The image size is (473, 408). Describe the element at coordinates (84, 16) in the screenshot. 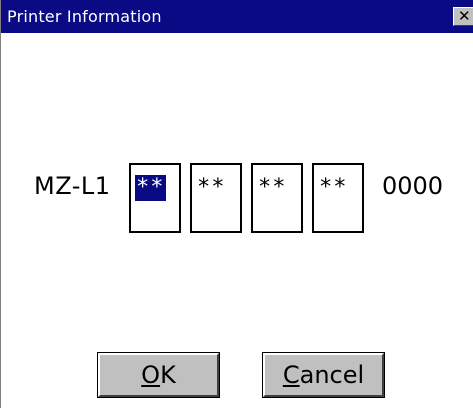

I see `window-title: Printer Information` at that location.